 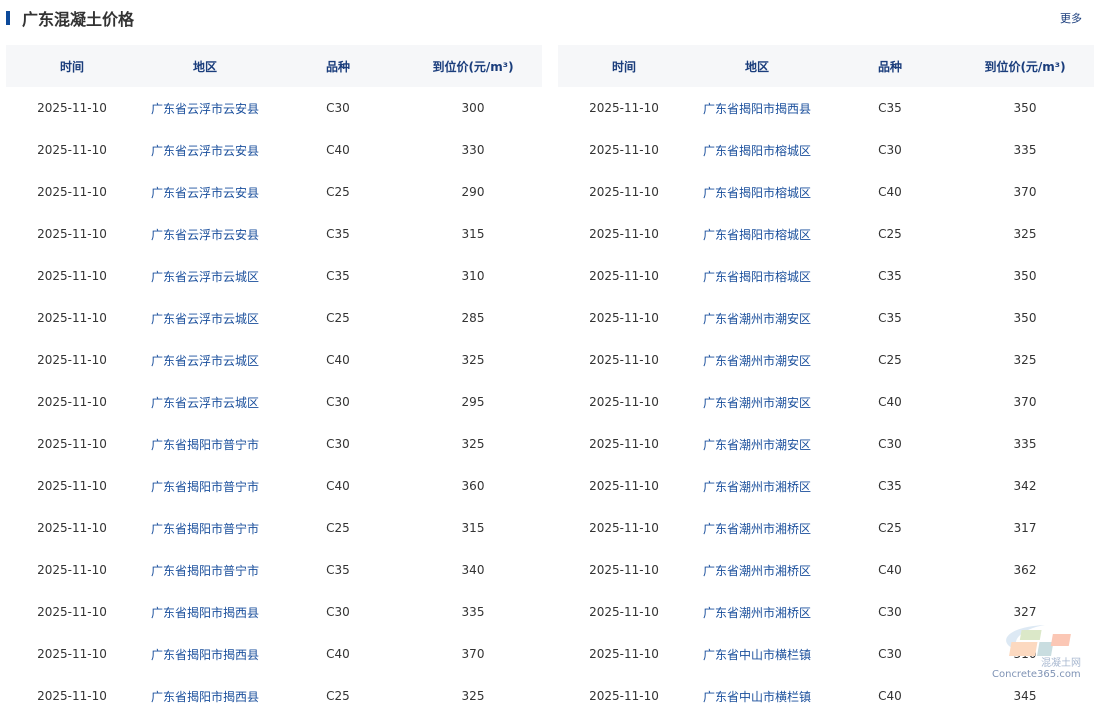 I want to click on table-row: 2025-11-10 广东省潮州市潮安区 C25 325, so click(x=826, y=360).